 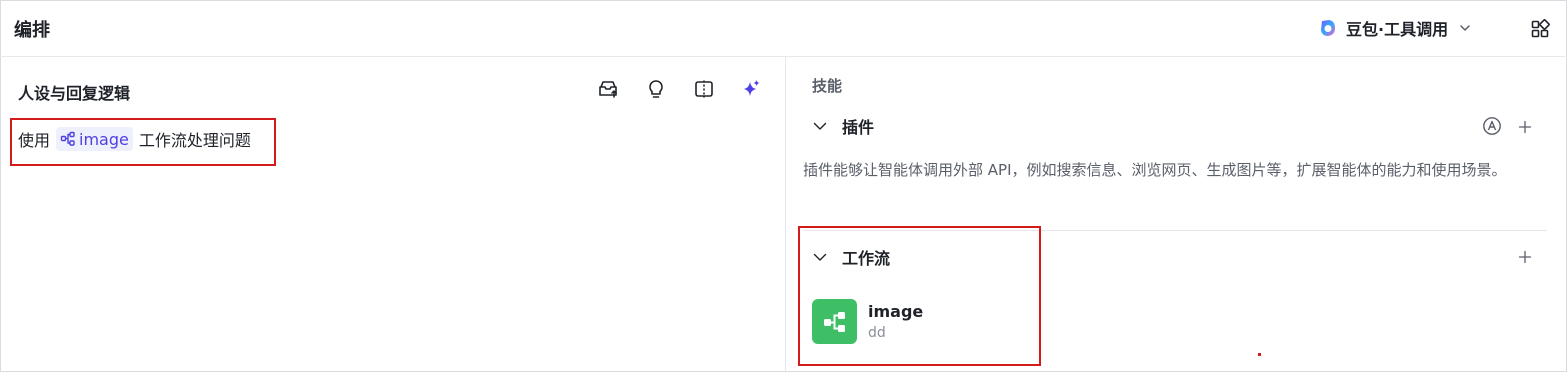 I want to click on highlight-box-prompt, so click(x=143, y=142).